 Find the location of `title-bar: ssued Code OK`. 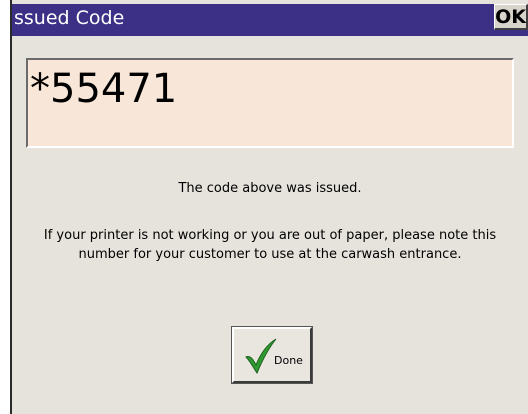

title-bar: ssued Code OK is located at coordinates (270, 20).